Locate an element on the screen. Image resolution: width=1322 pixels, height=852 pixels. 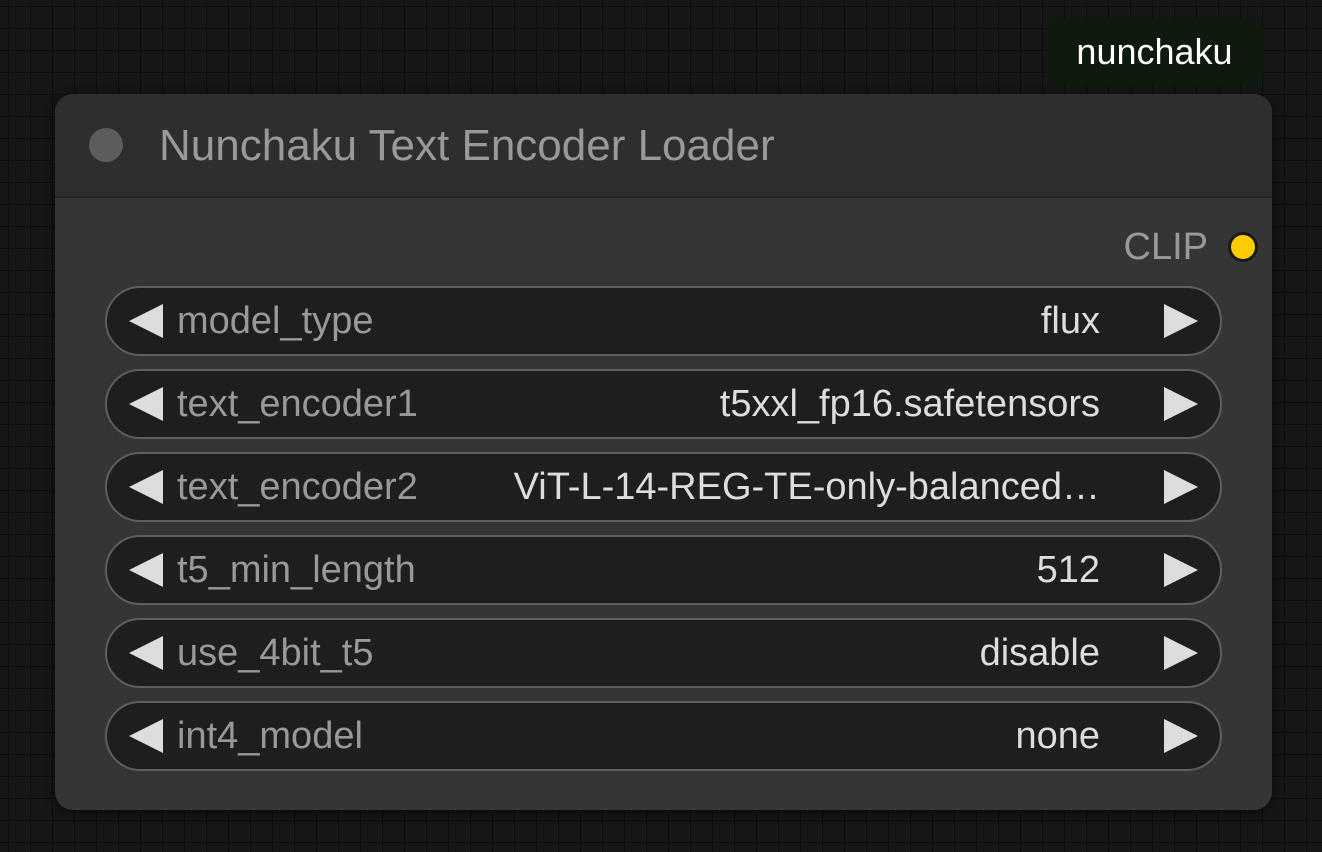
widget-value: t5xxl_fp16.safetensors is located at coordinates (910, 404).